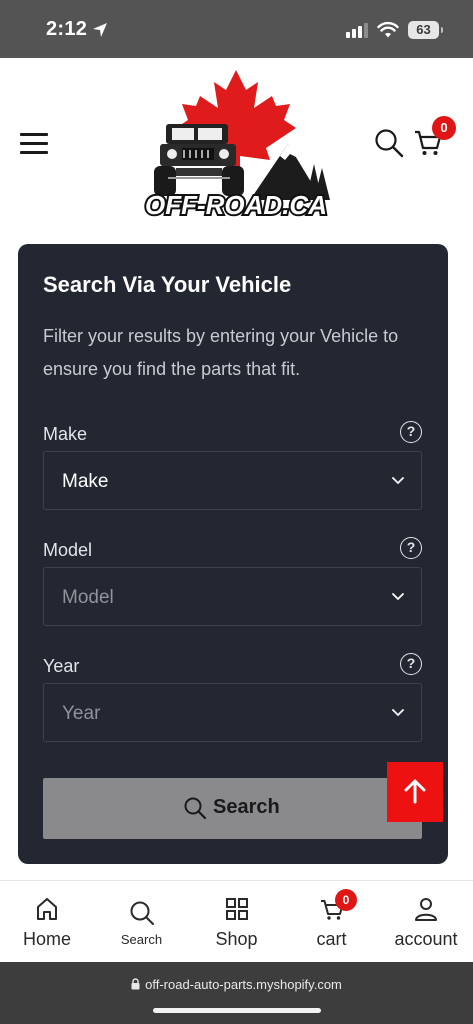  Describe the element at coordinates (61, 666) in the screenshot. I see `year-label: Year` at that location.